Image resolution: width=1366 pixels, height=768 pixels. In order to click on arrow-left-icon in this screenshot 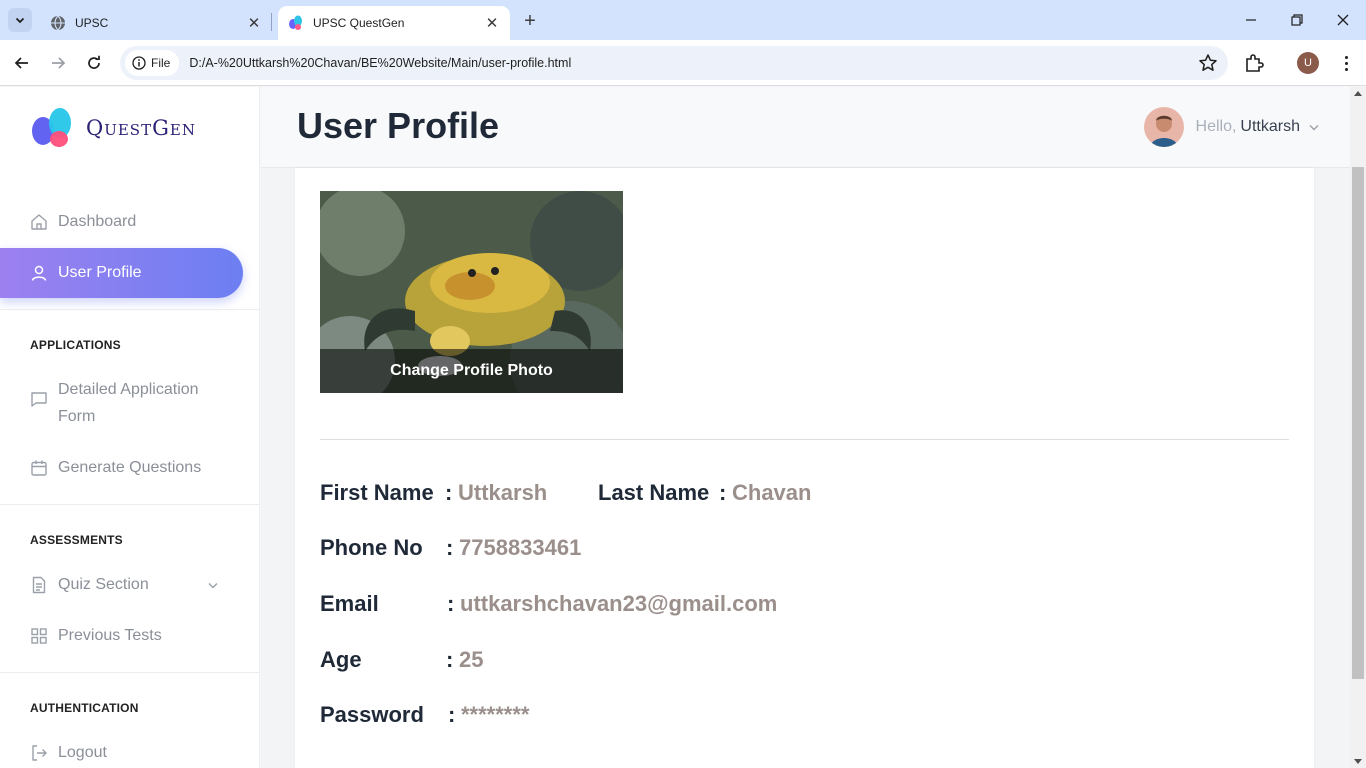, I will do `click(21, 63)`.